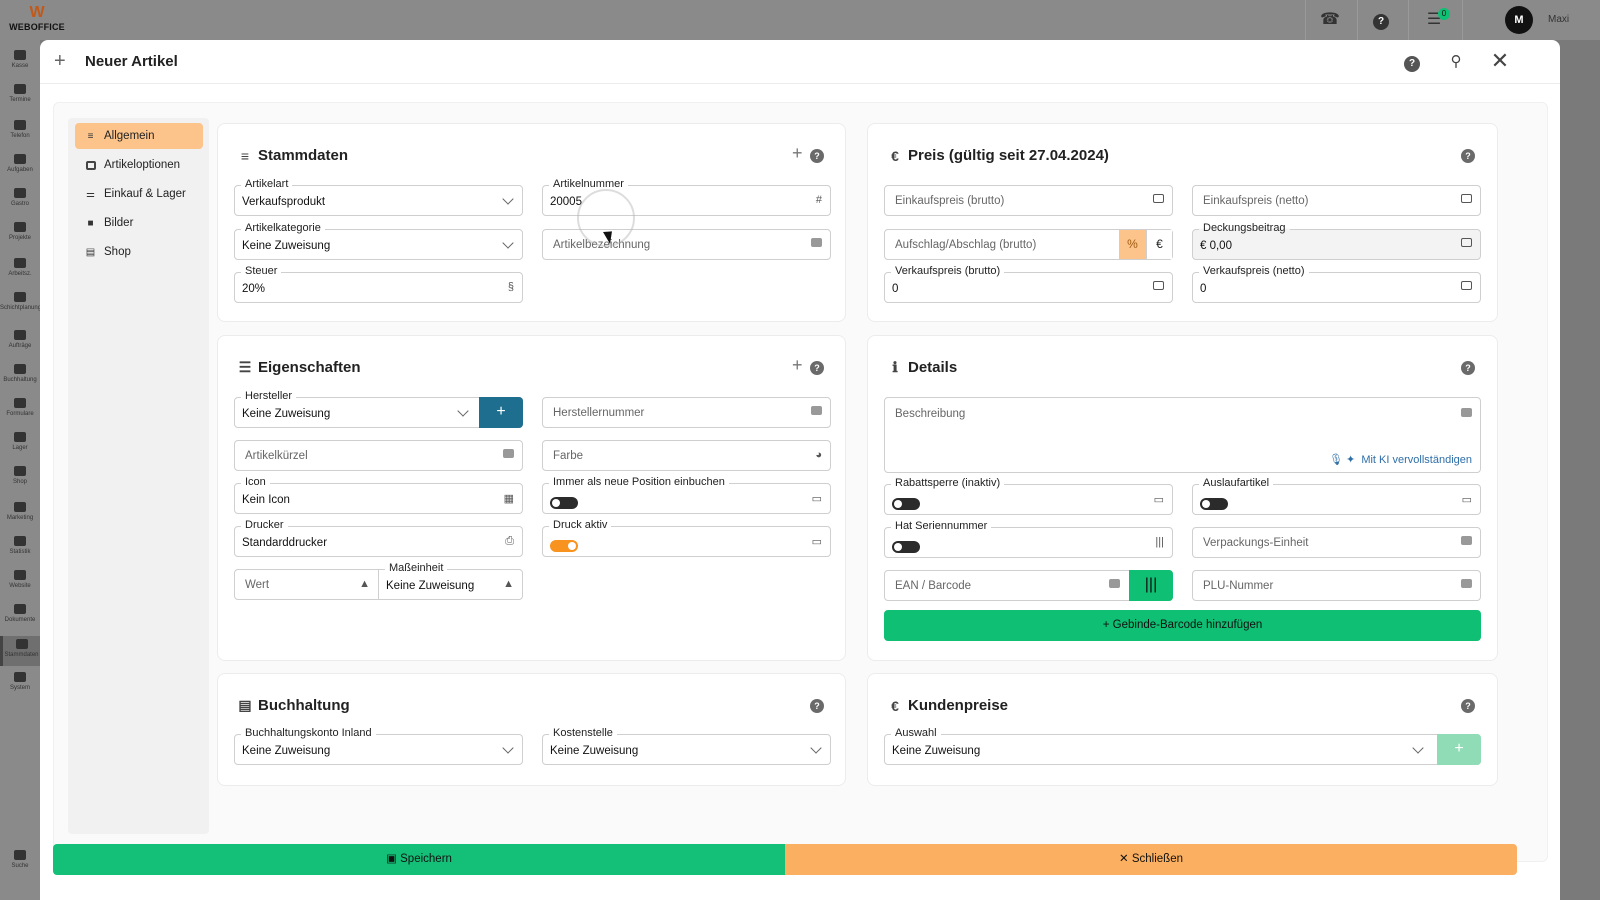 This screenshot has height=900, width=1600. What do you see at coordinates (1519, 20) in the screenshot?
I see `avatar: M` at bounding box center [1519, 20].